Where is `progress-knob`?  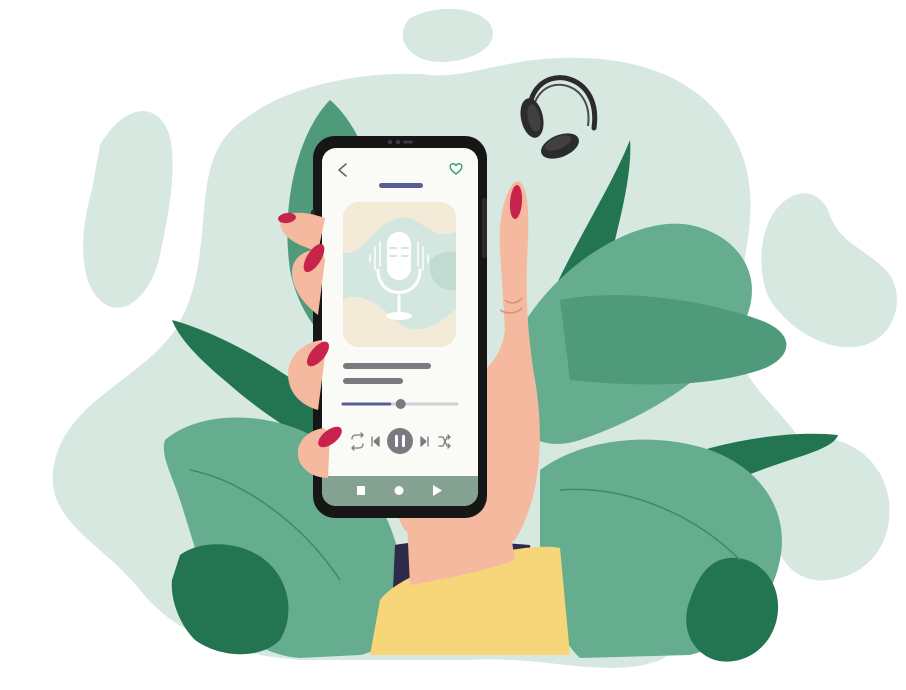 progress-knob is located at coordinates (400, 404).